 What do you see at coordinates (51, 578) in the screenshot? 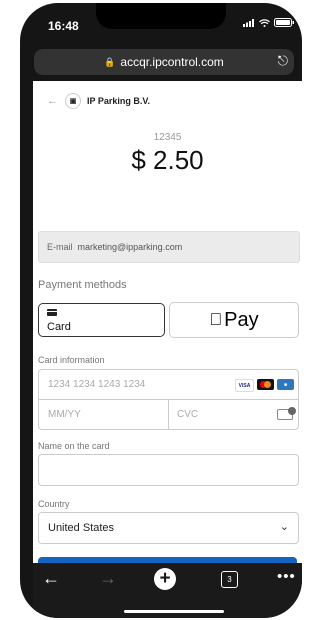
I see `back-icon: ←` at bounding box center [51, 578].